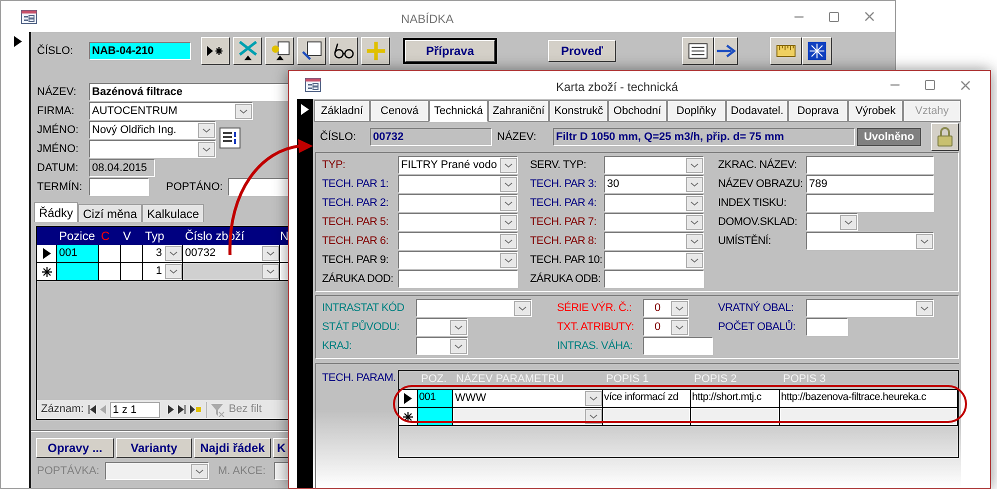  Describe the element at coordinates (578, 111) in the screenshot. I see `tab: Konstrukč` at that location.